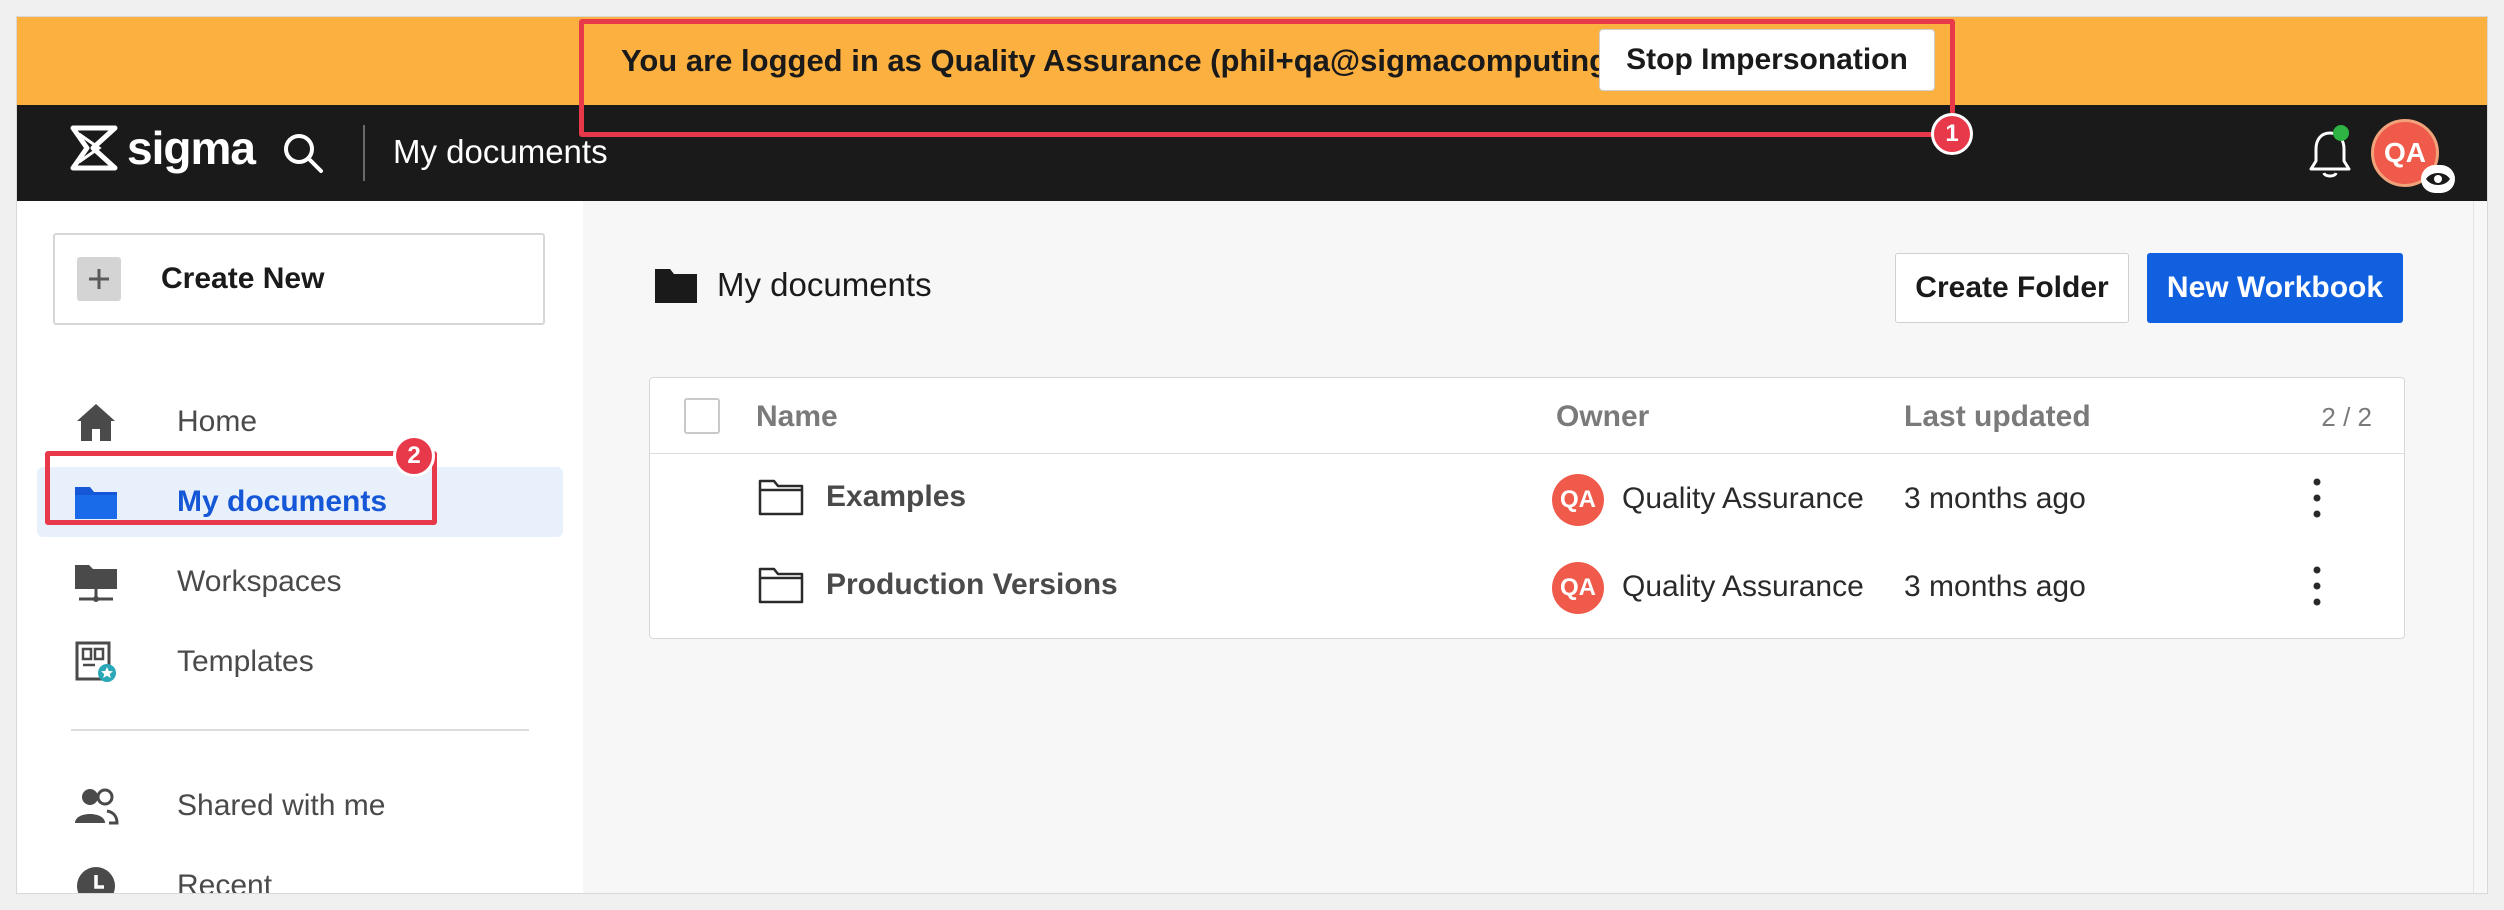 The height and width of the screenshot is (910, 2504). I want to click on document-name: Examples, so click(896, 497).